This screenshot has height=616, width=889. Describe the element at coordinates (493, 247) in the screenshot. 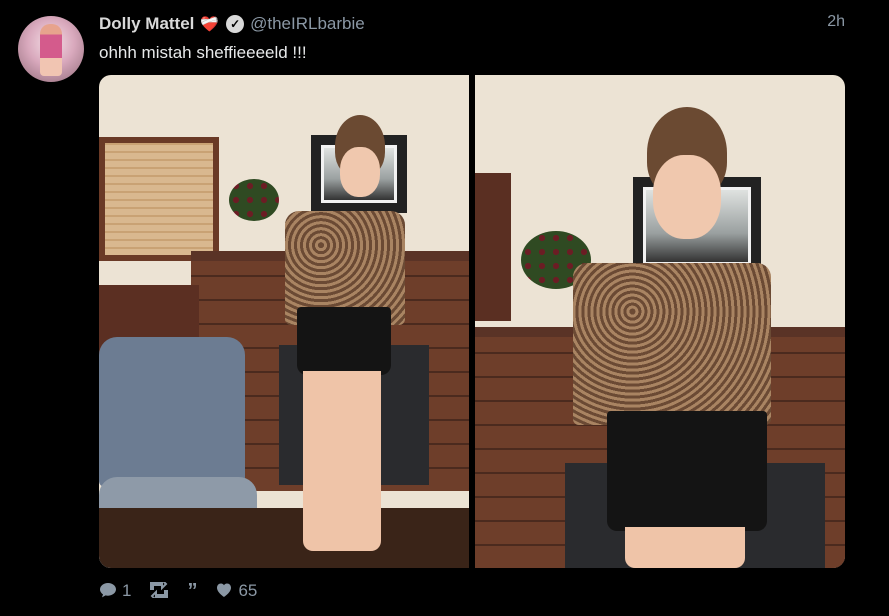

I see `doorframe` at that location.